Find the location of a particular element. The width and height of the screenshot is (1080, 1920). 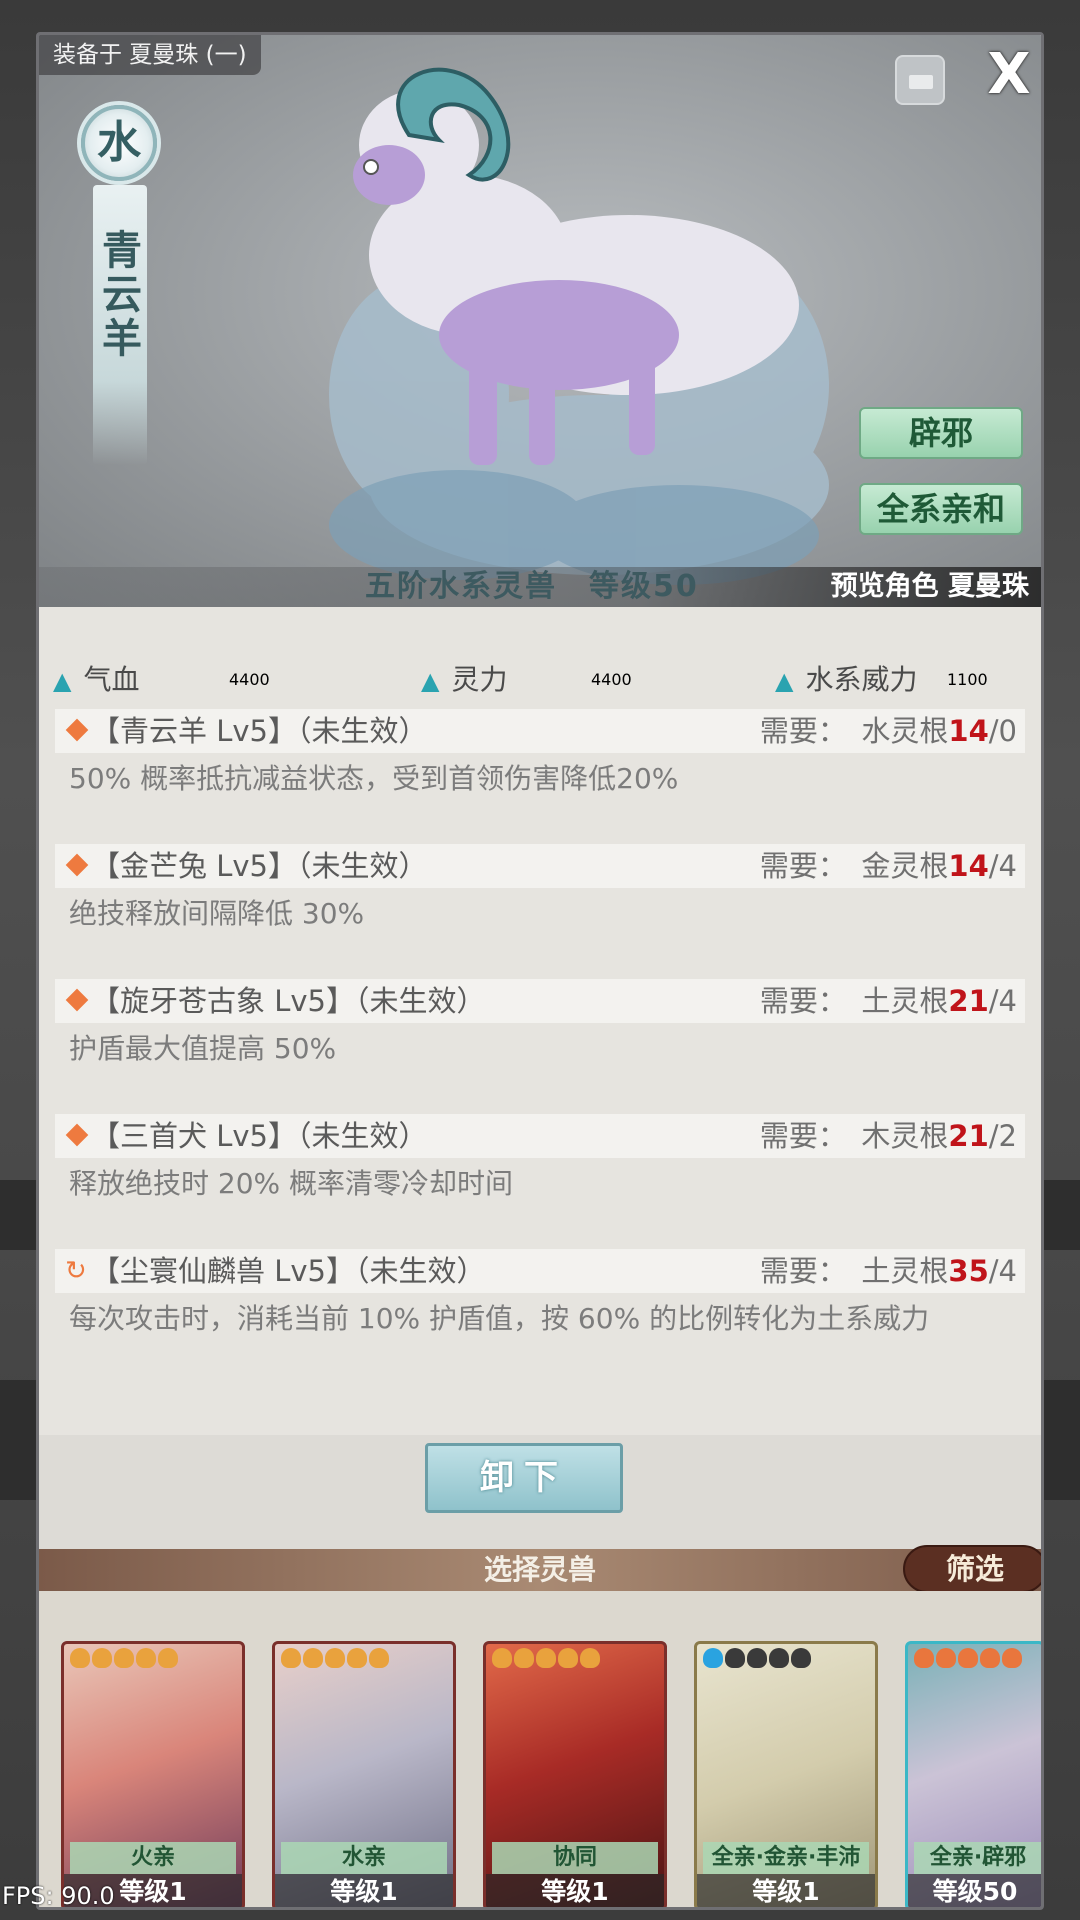

skill-requirement: 需要： 金灵根14/4 is located at coordinates (888, 866).